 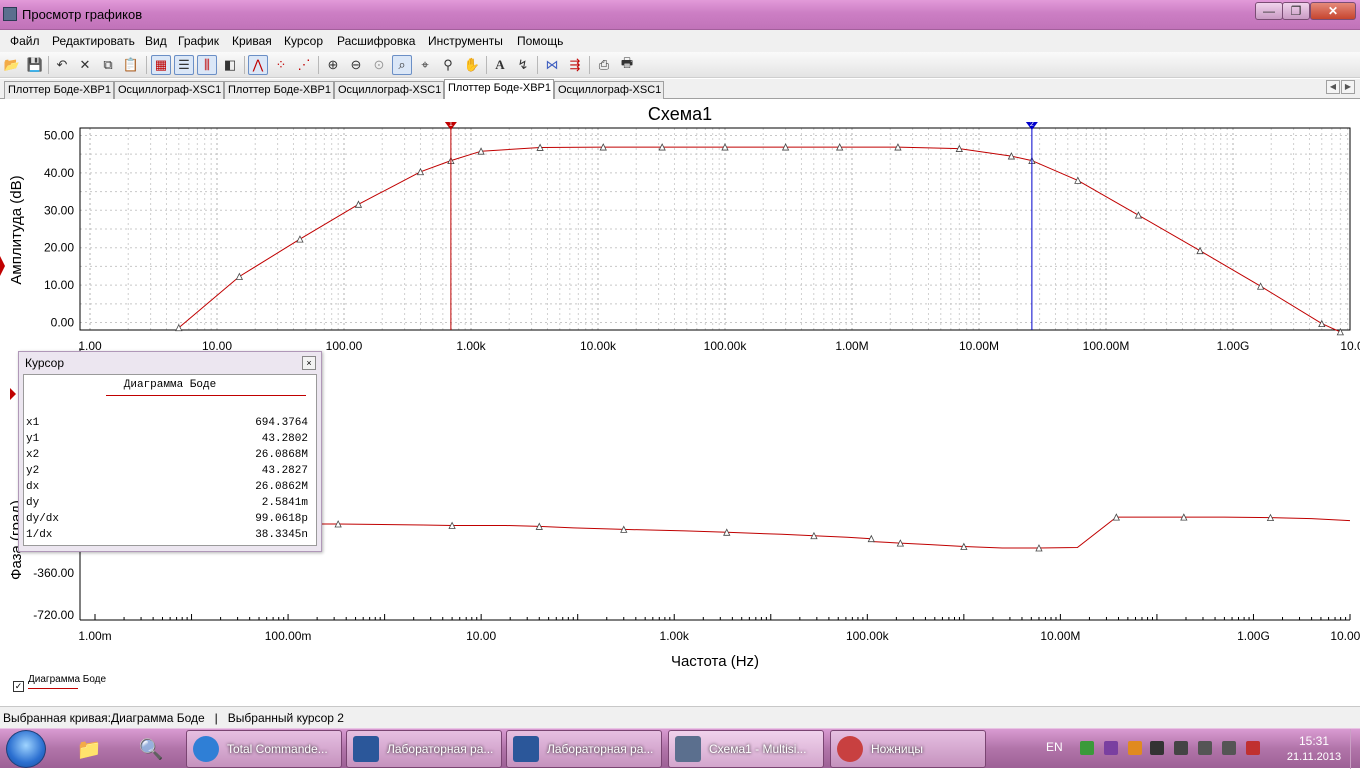 What do you see at coordinates (258, 65) in the screenshot?
I see `line-style-icon: ⋀` at bounding box center [258, 65].